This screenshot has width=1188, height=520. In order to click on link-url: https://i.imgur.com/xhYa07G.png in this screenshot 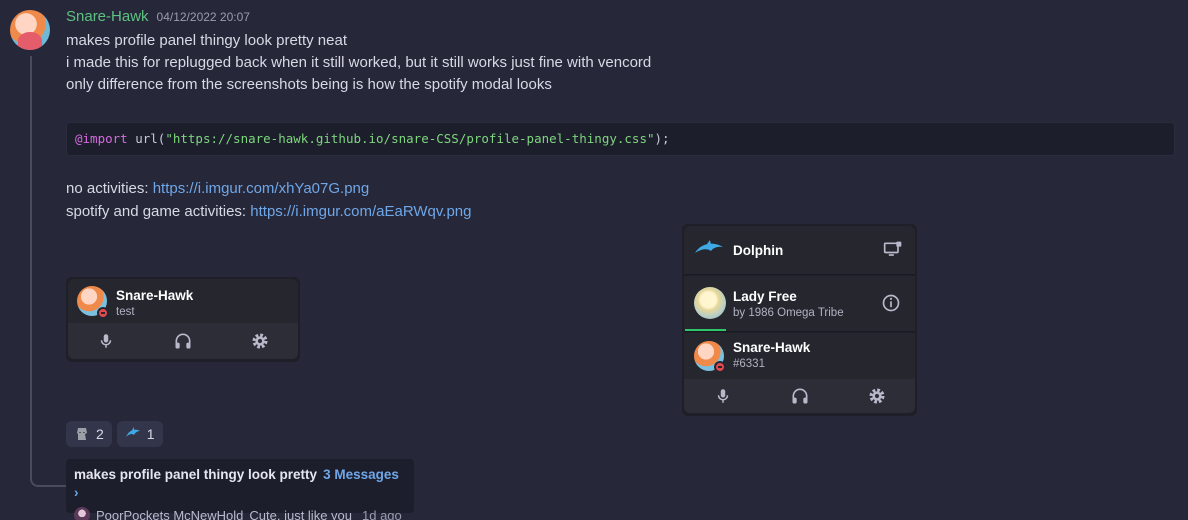, I will do `click(261, 188)`.